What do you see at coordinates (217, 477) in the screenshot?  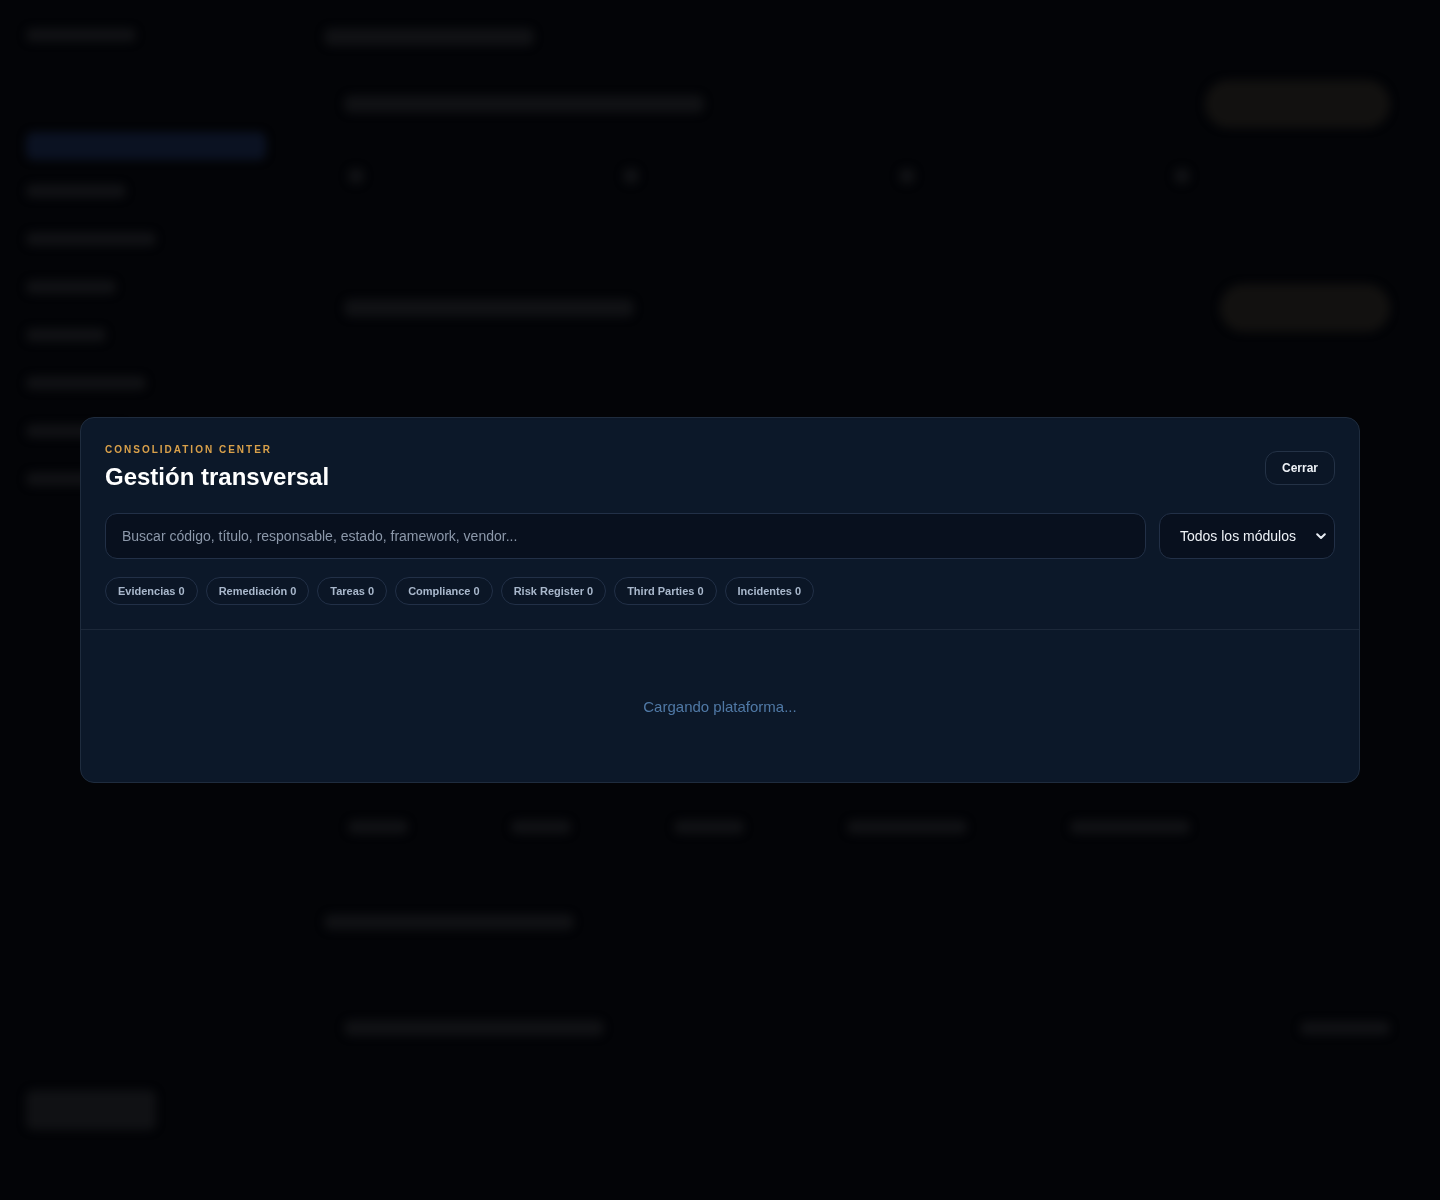 I see `modal-title: Gestión transversal` at bounding box center [217, 477].